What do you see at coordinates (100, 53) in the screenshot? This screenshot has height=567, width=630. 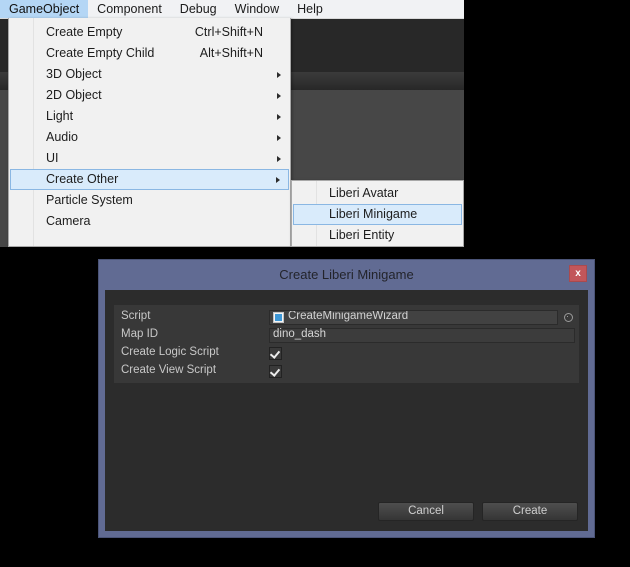 I see `menu-item-label: Create Empty Child` at bounding box center [100, 53].